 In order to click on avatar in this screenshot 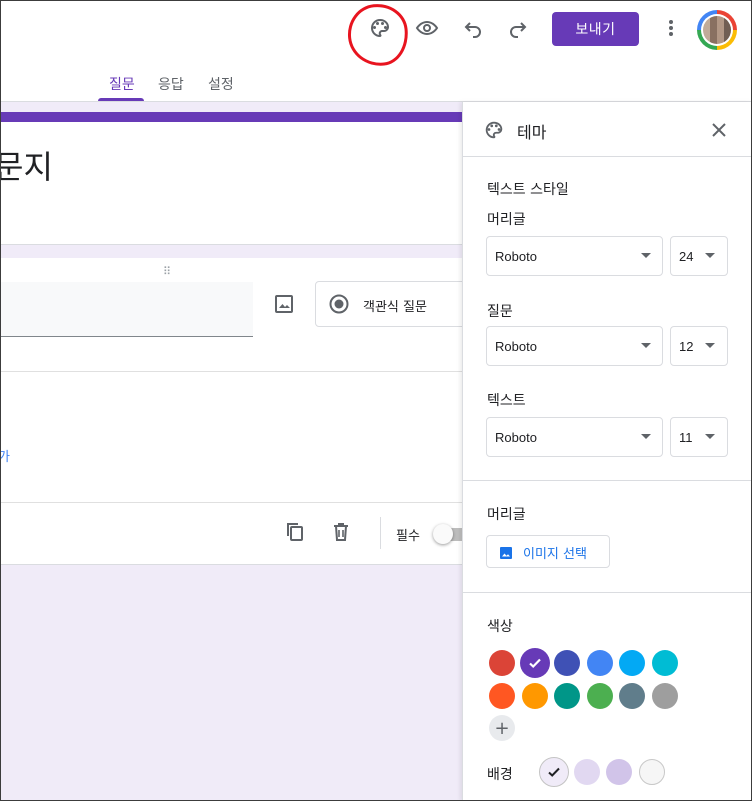, I will do `click(717, 30)`.